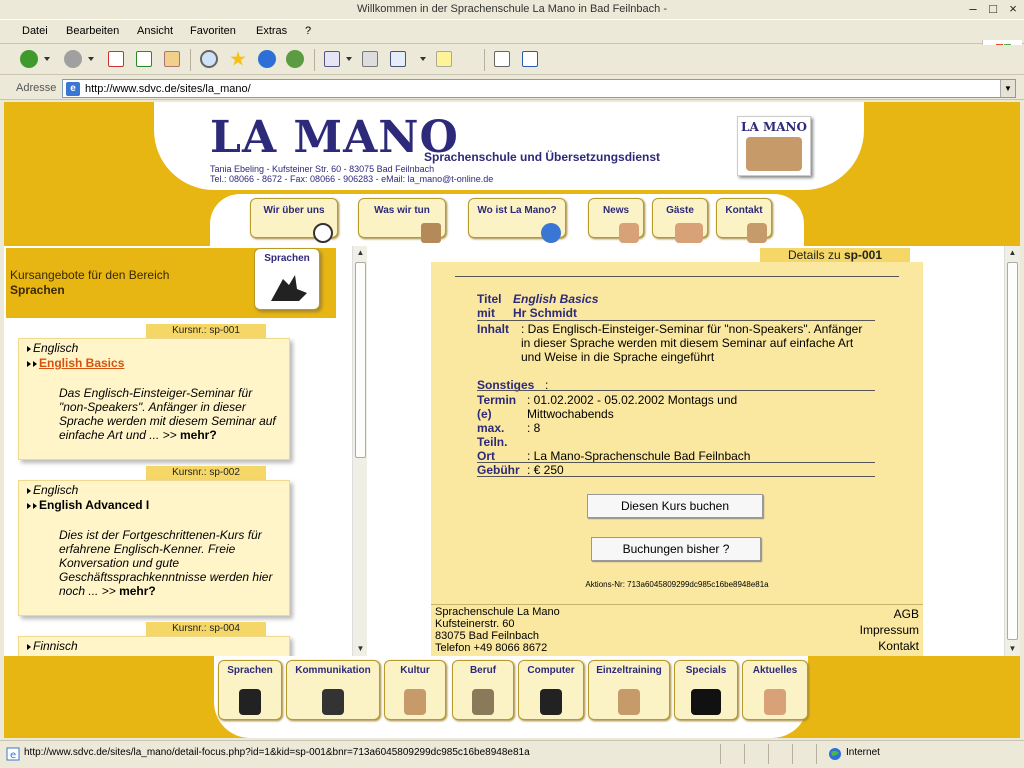  I want to click on nav-label: News, so click(616, 210).